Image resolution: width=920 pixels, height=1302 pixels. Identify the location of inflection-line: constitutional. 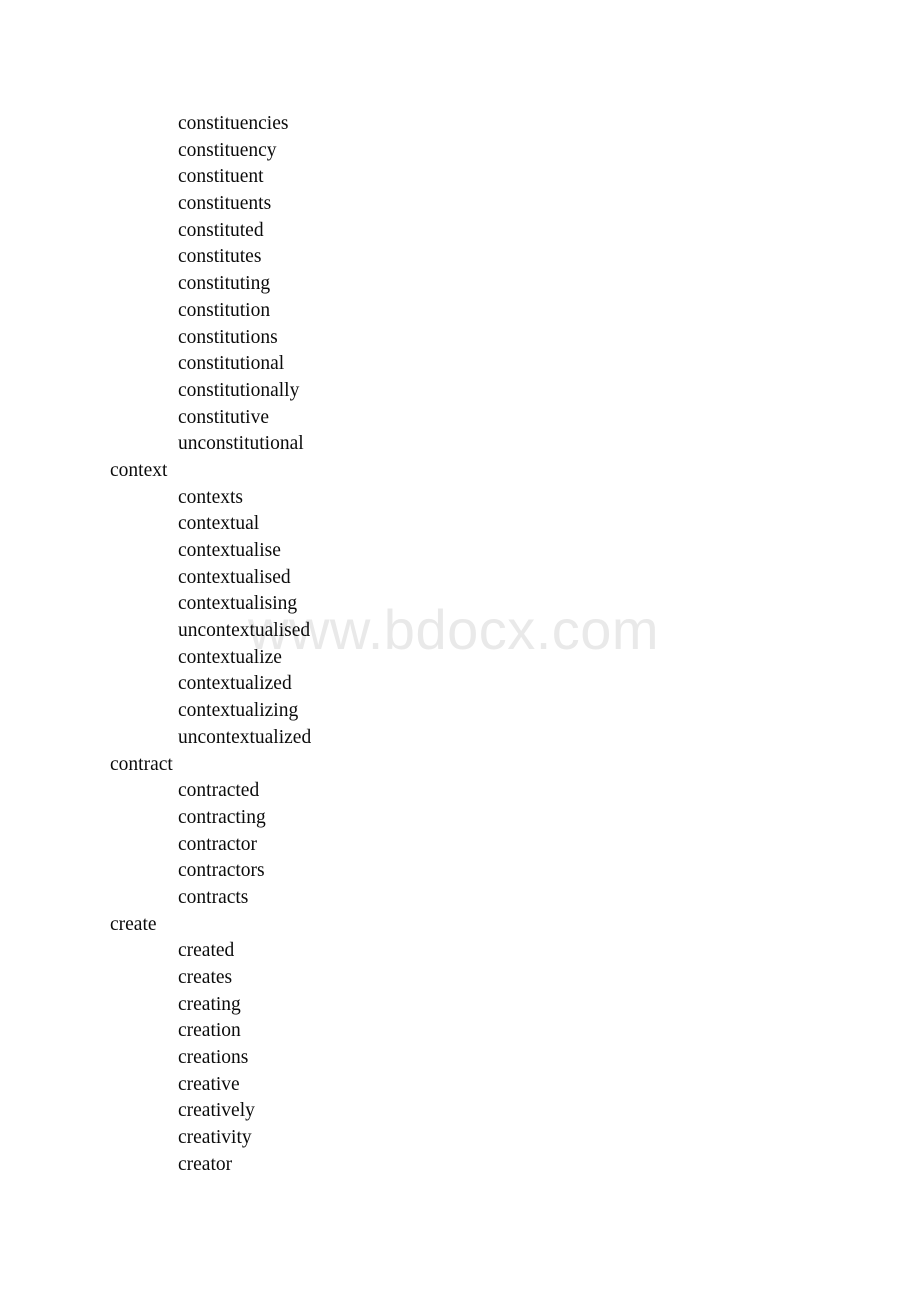
(231, 364).